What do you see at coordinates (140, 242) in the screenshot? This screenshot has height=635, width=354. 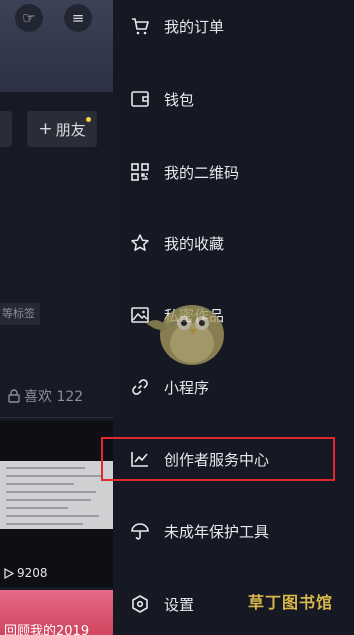 I see `star-icon` at bounding box center [140, 242].